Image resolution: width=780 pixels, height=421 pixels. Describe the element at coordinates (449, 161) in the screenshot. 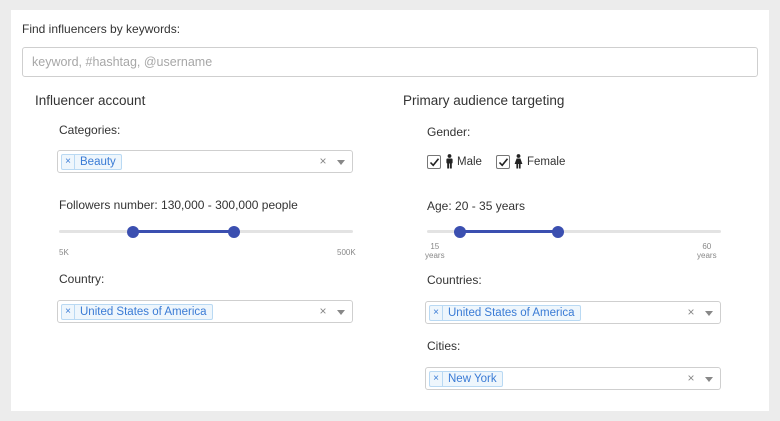

I see `male-icon` at that location.